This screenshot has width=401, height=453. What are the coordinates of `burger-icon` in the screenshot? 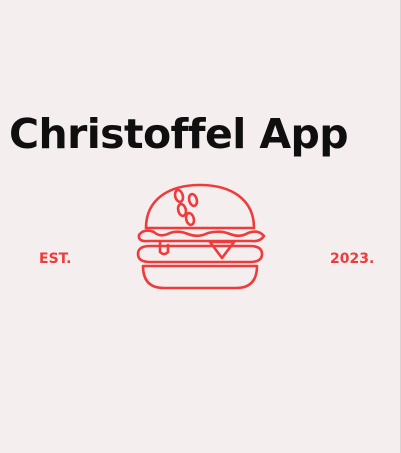 It's located at (201, 236).